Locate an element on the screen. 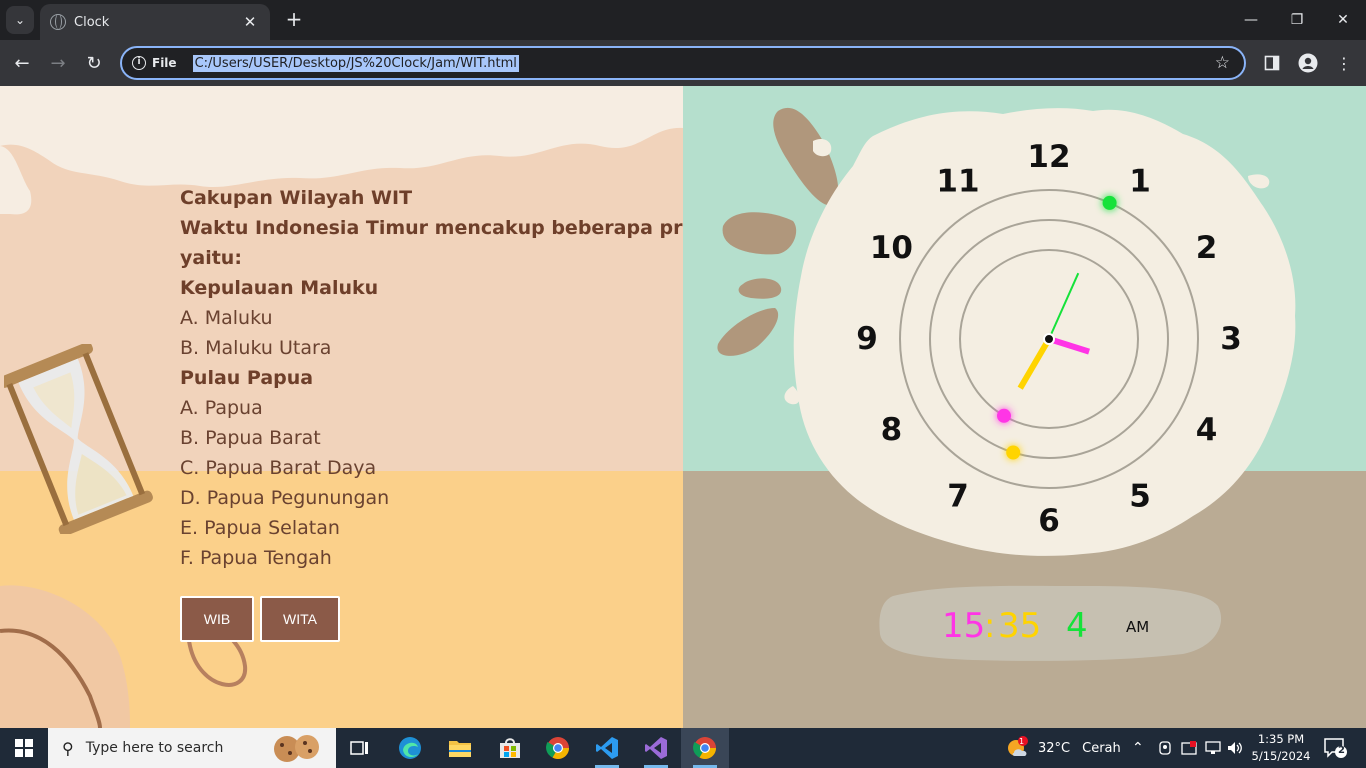 The height and width of the screenshot is (768, 1366). network-alert-icon is located at coordinates (1189, 748).